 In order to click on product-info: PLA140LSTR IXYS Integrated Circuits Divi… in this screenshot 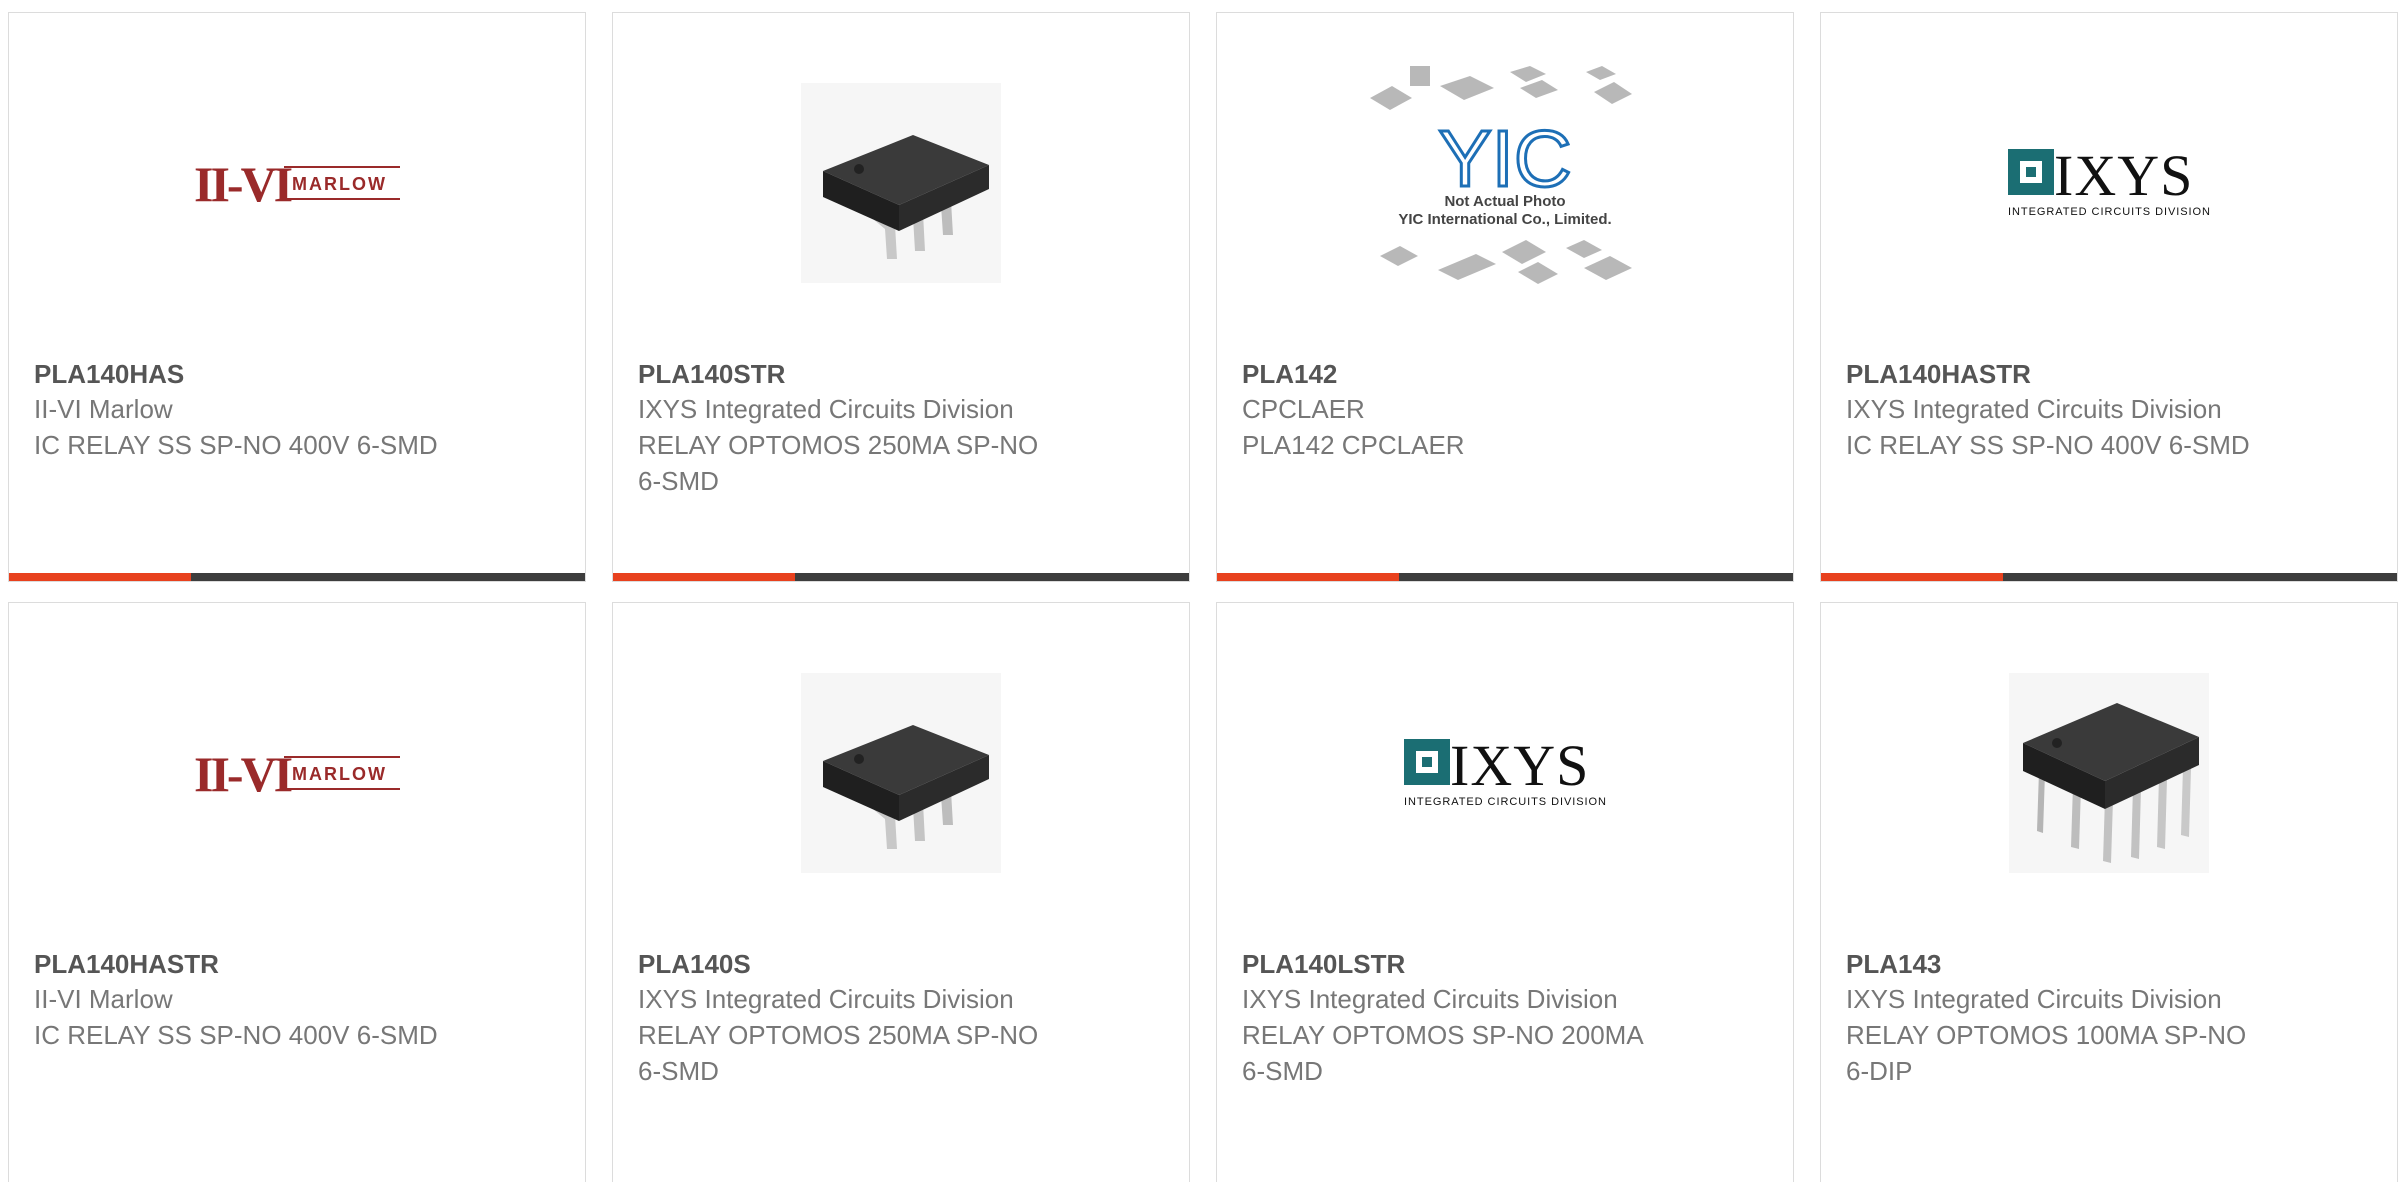, I will do `click(1452, 1018)`.